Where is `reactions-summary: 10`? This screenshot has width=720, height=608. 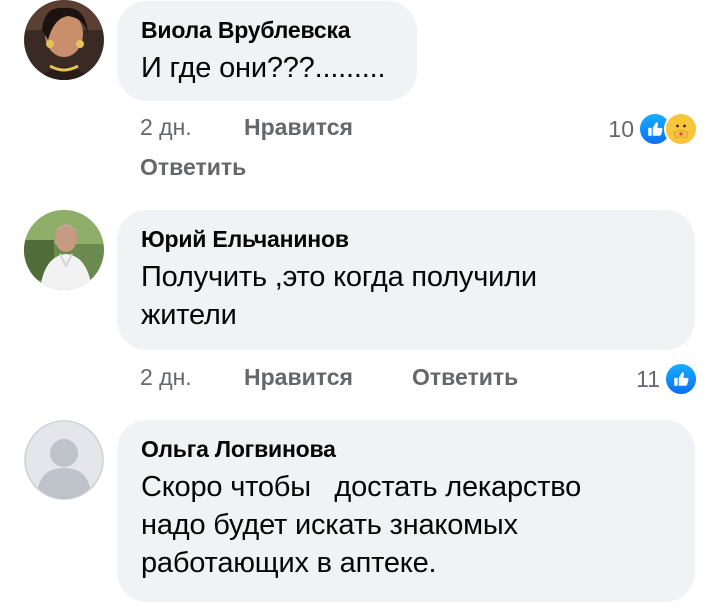
reactions-summary: 10 is located at coordinates (653, 129).